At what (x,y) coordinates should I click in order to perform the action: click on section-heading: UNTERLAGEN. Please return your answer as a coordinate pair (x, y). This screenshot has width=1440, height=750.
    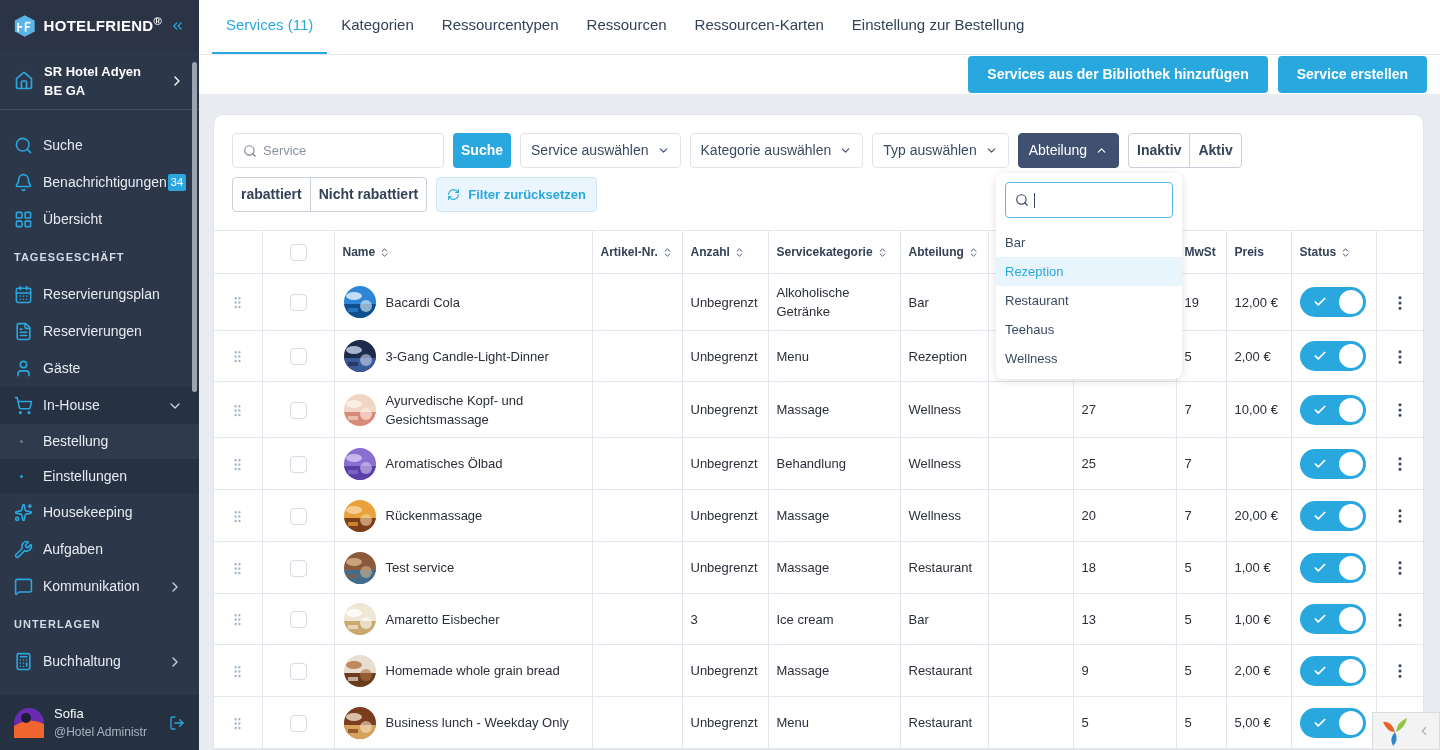
    Looking at the image, I should click on (57, 624).